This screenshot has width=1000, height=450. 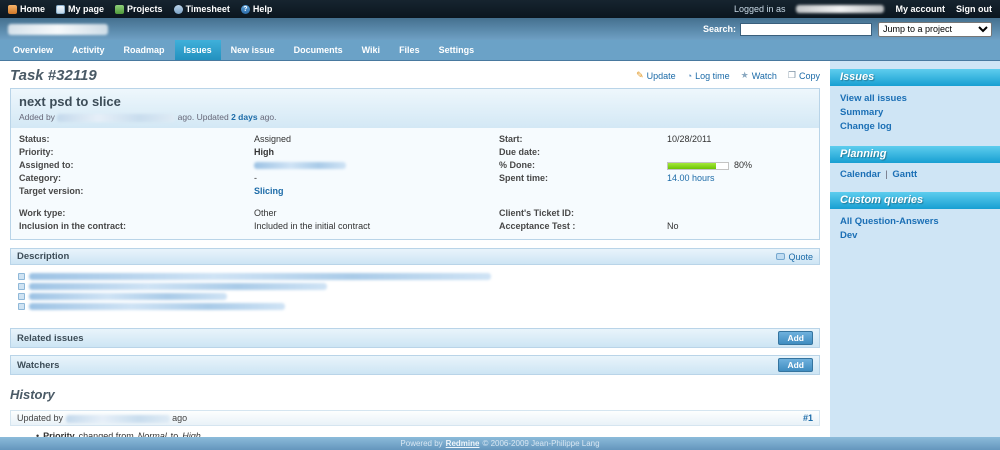 I want to click on nav-projects-label: Projects, so click(x=145, y=9).